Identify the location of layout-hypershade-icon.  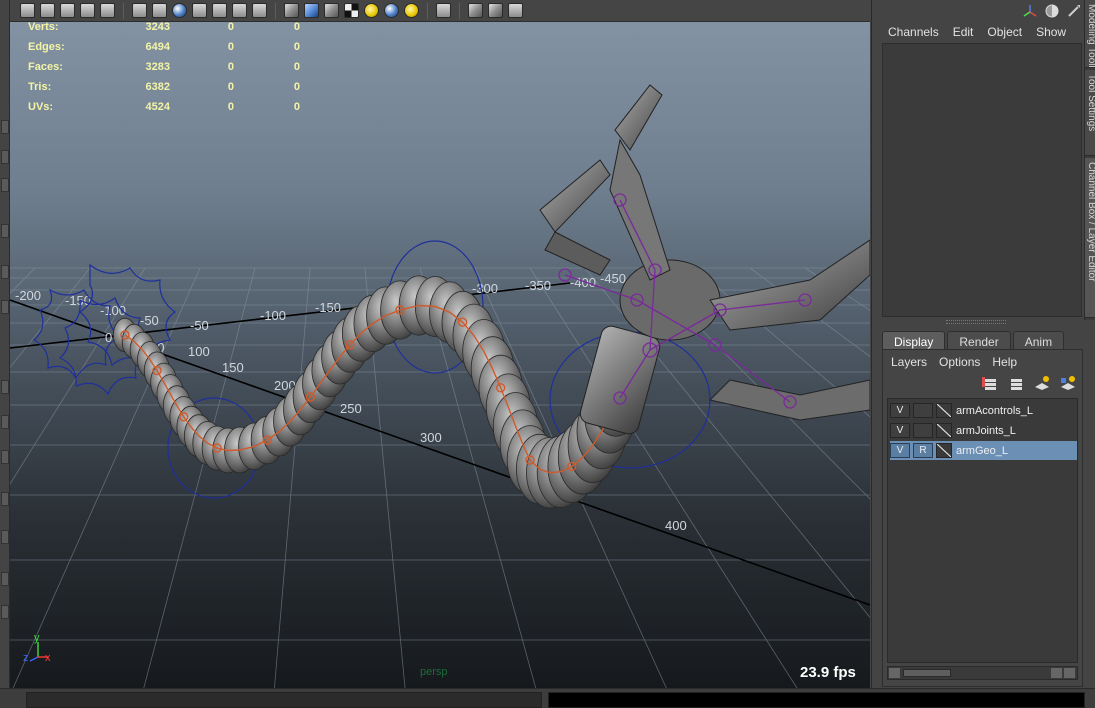
(5, 579).